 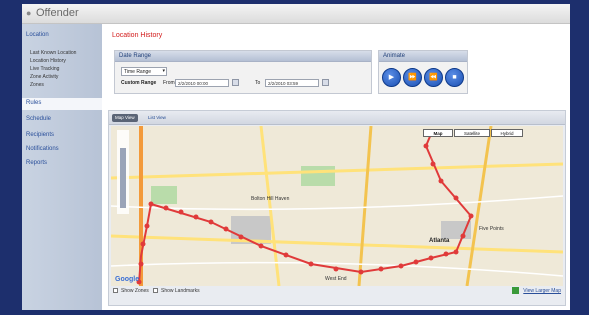 What do you see at coordinates (423, 56) in the screenshot?
I see `animate-header: Animate` at bounding box center [423, 56].